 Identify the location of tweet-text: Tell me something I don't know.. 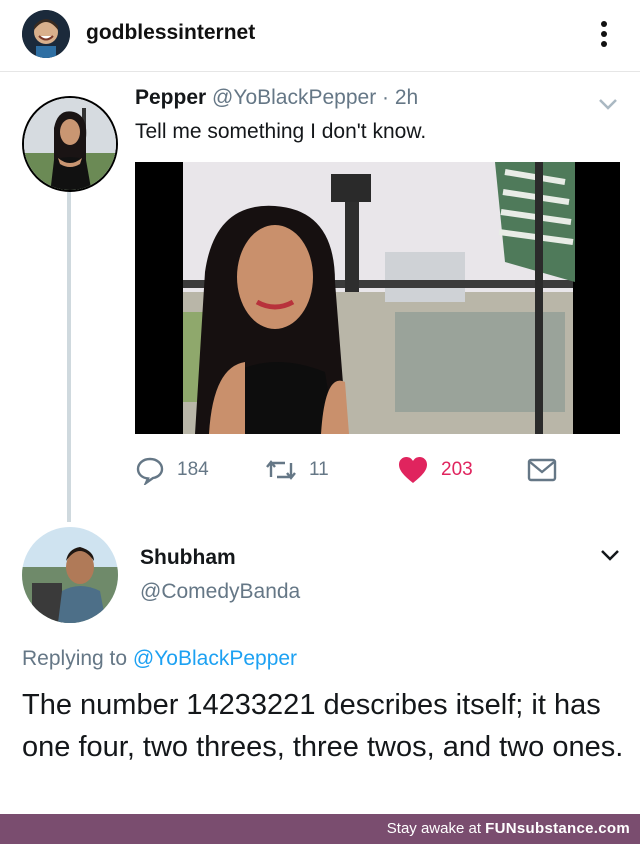
(281, 131).